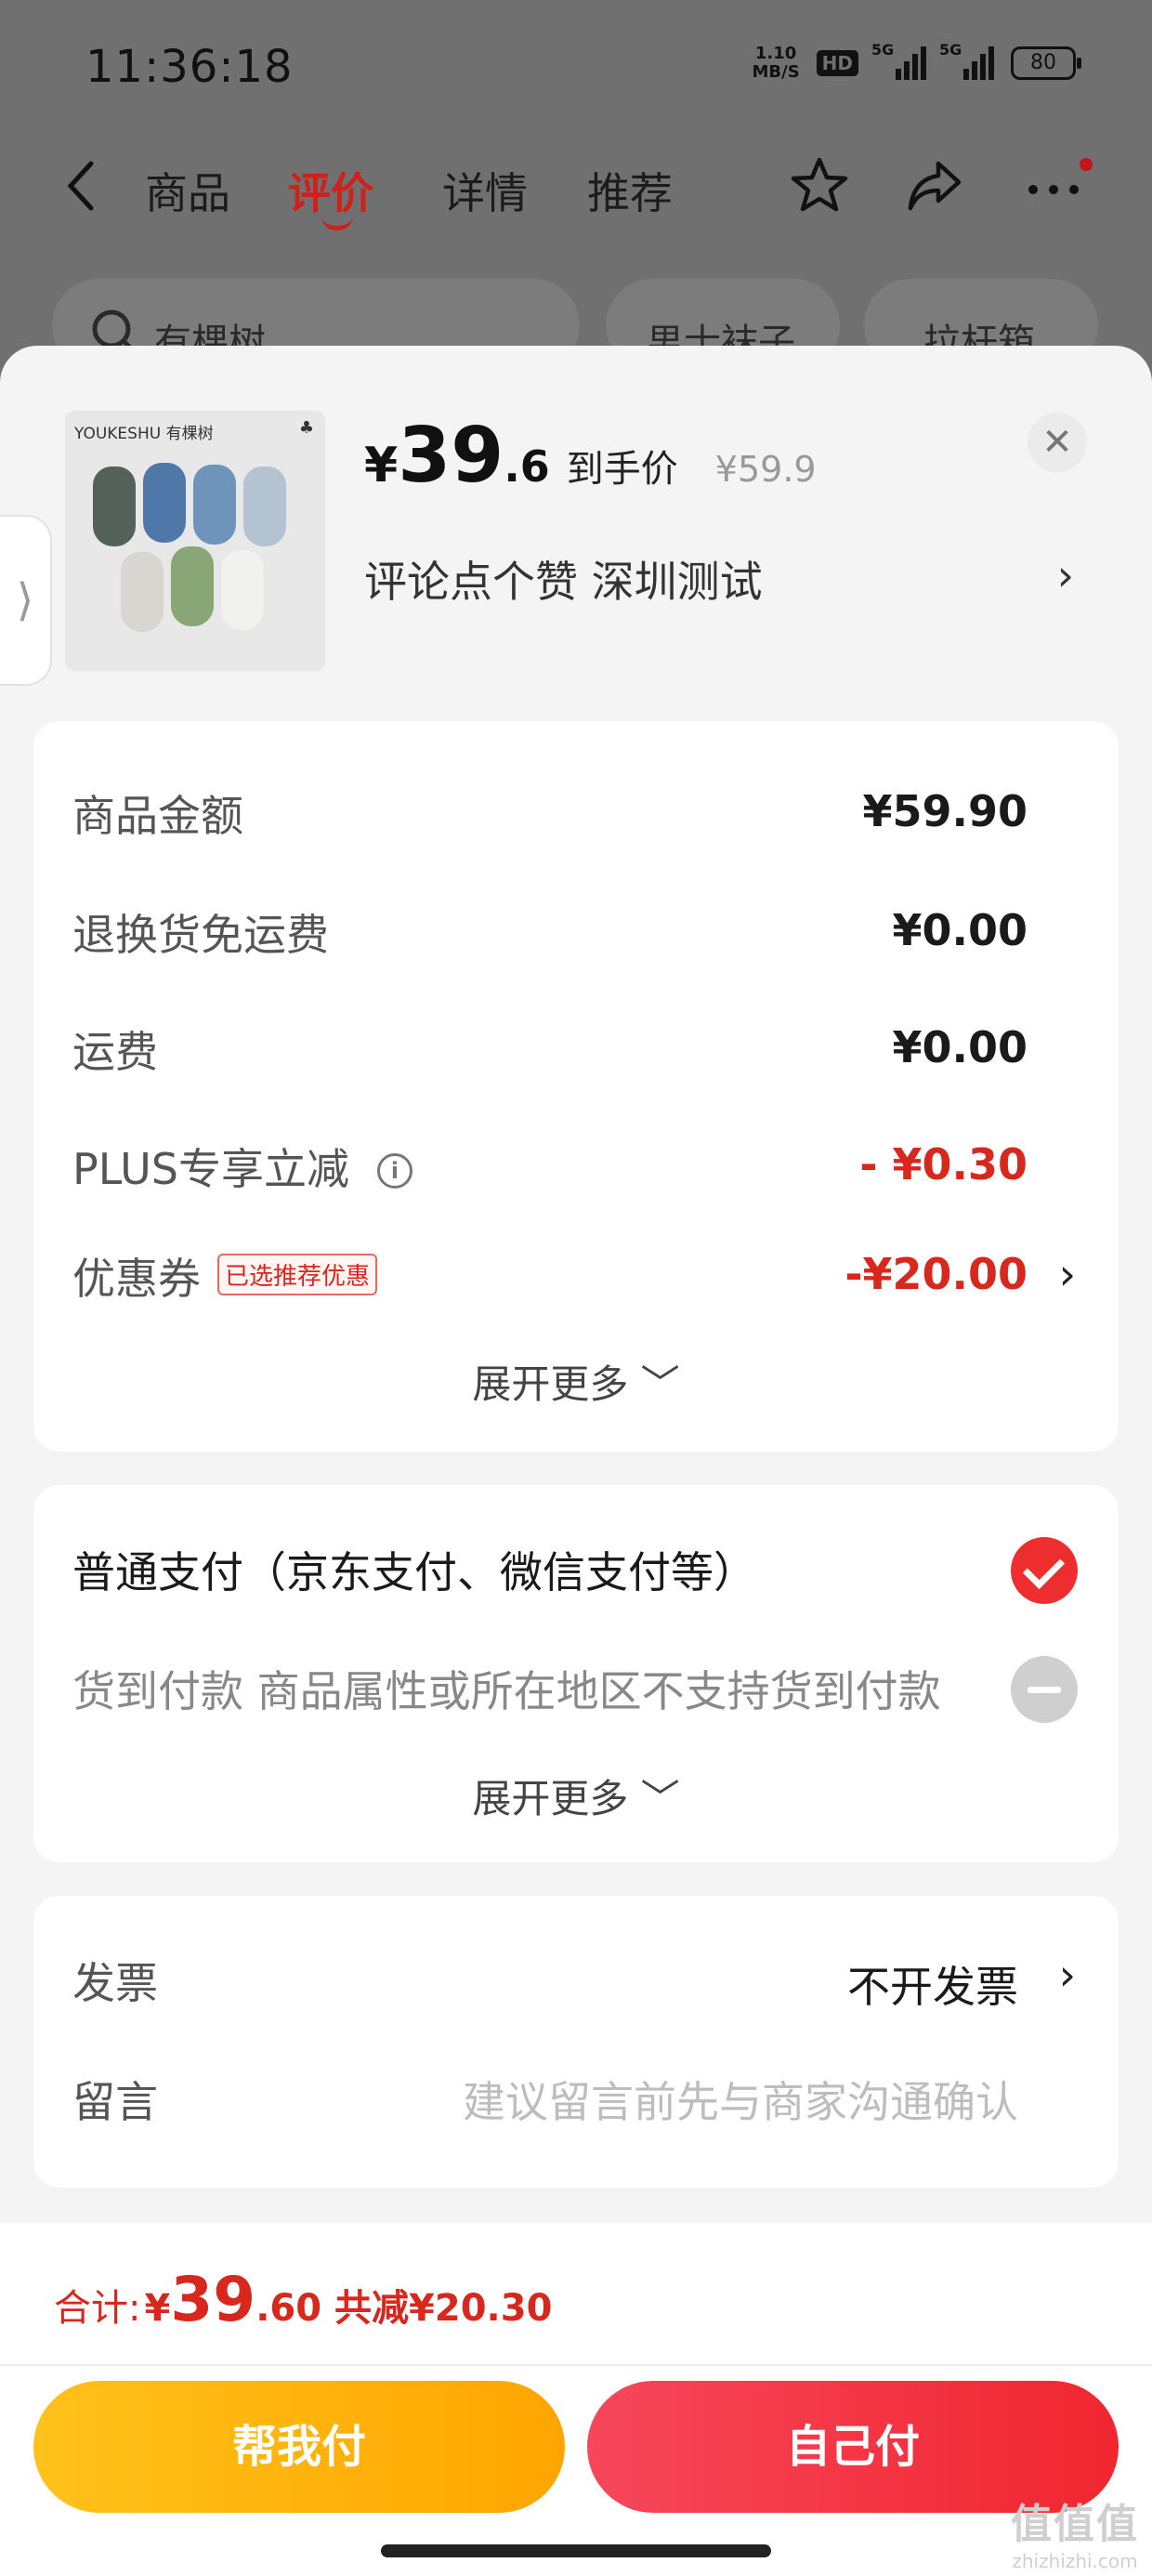  Describe the element at coordinates (144, 434) in the screenshot. I see `brand-logo: YOUKESHU 有棵树` at that location.